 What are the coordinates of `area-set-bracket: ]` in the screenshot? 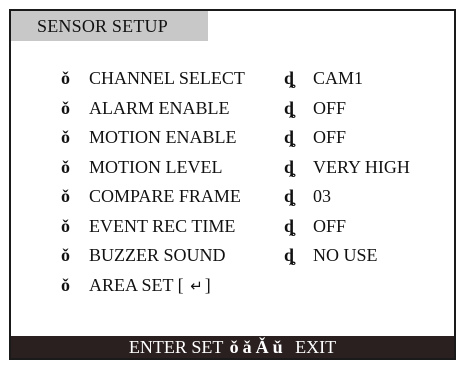 It's located at (207, 284).